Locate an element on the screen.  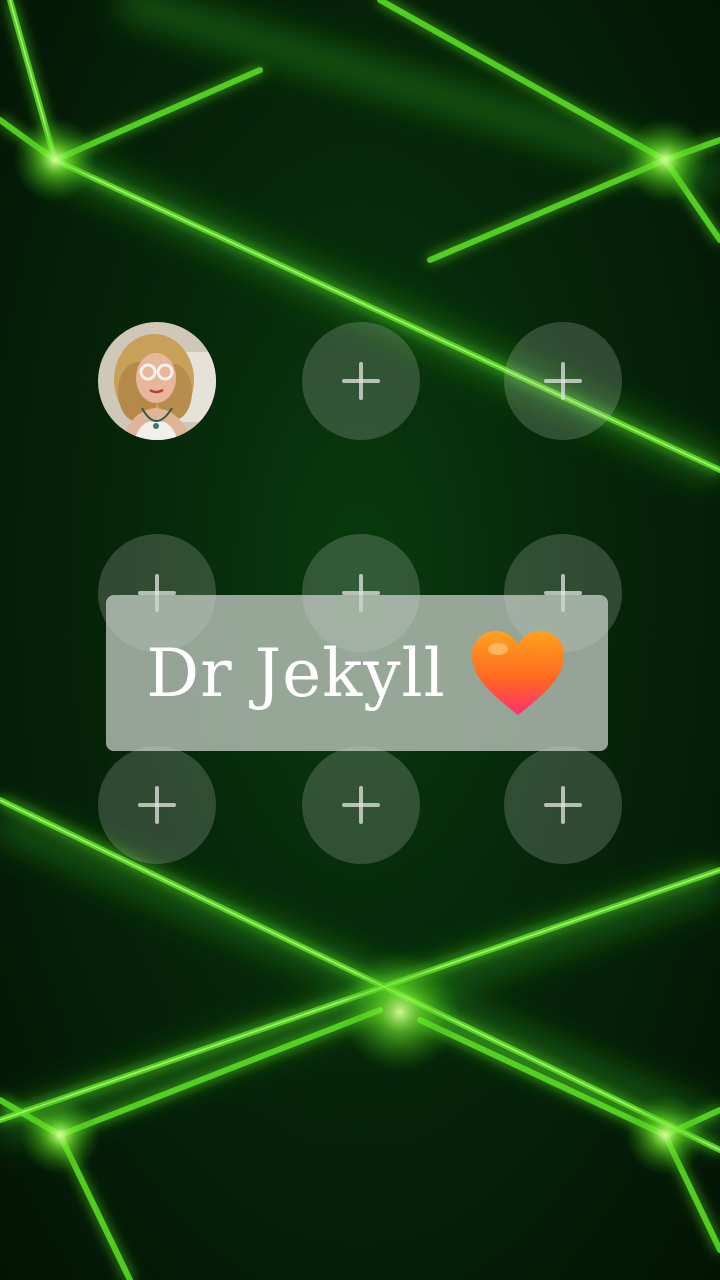
caption-banner: Dr Jekyll is located at coordinates (357, 673).